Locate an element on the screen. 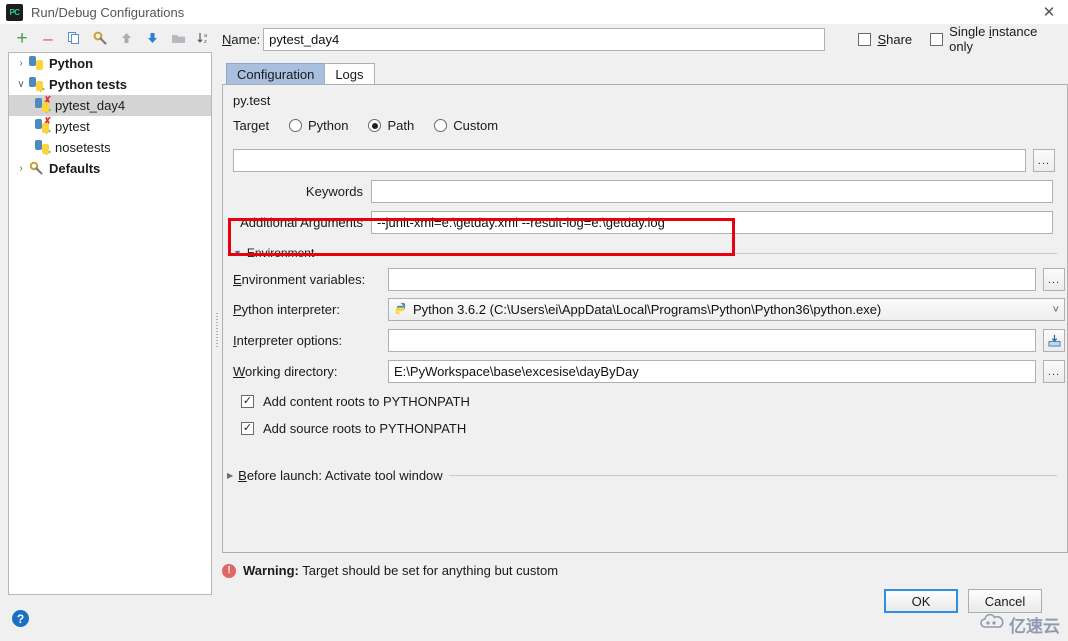 The width and height of the screenshot is (1068, 641). keywords-label: Keywords is located at coordinates (334, 191).